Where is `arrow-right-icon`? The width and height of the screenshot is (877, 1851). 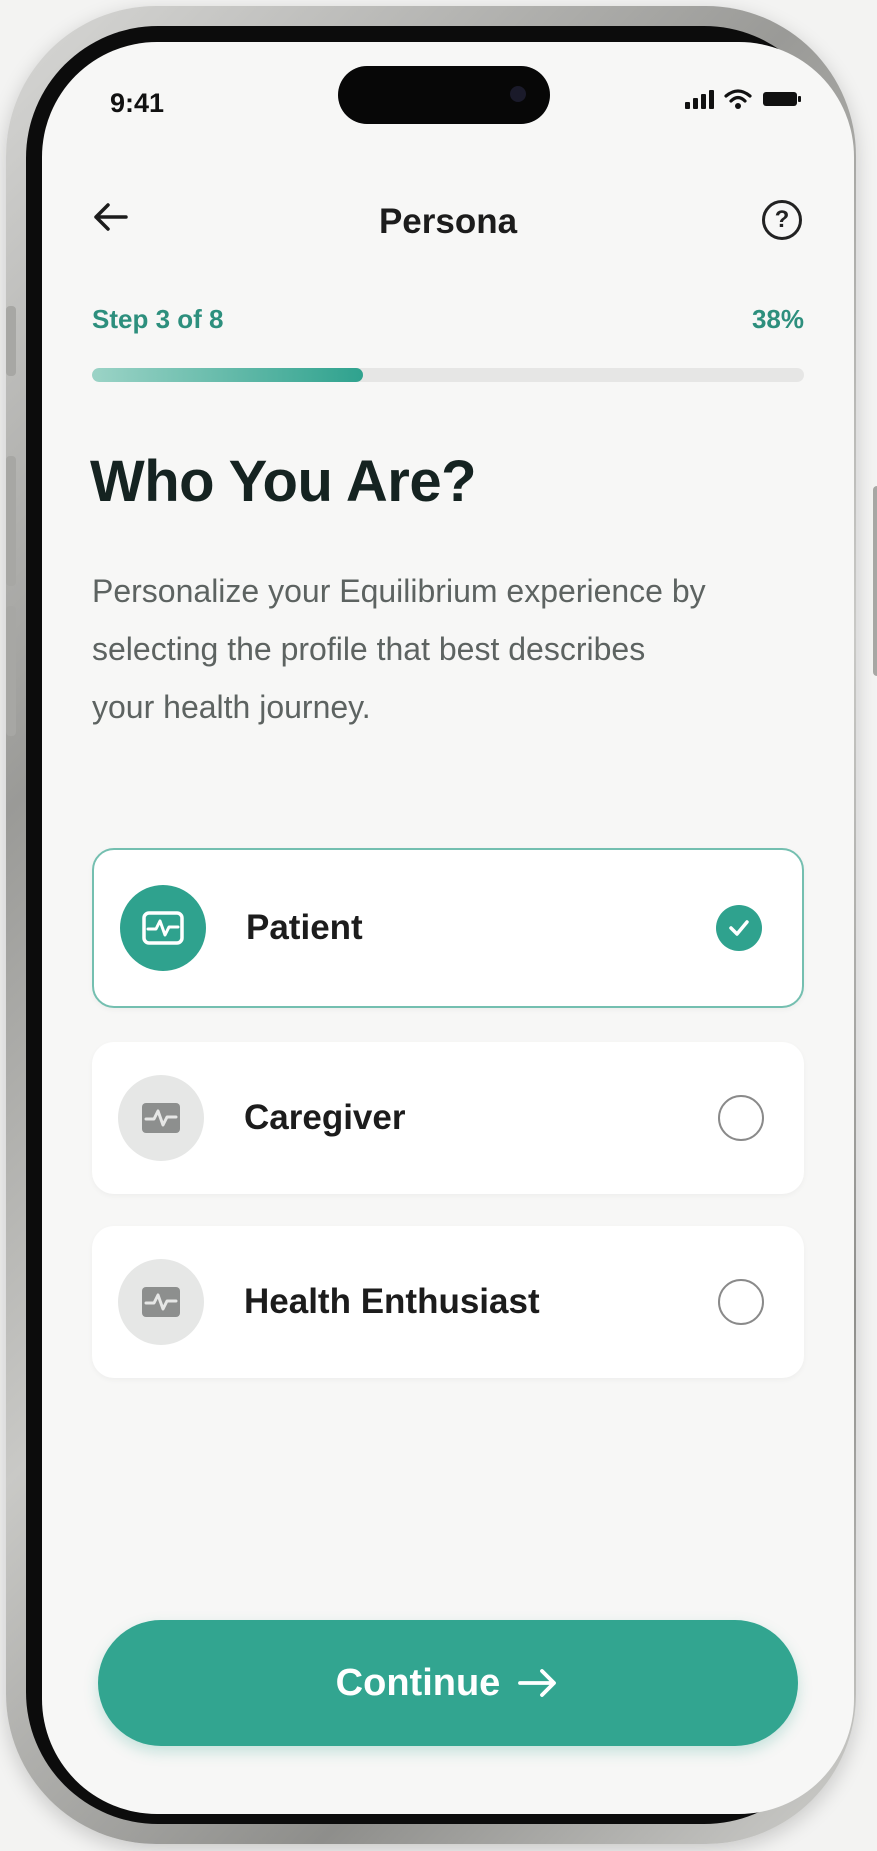
arrow-right-icon is located at coordinates (537, 1683).